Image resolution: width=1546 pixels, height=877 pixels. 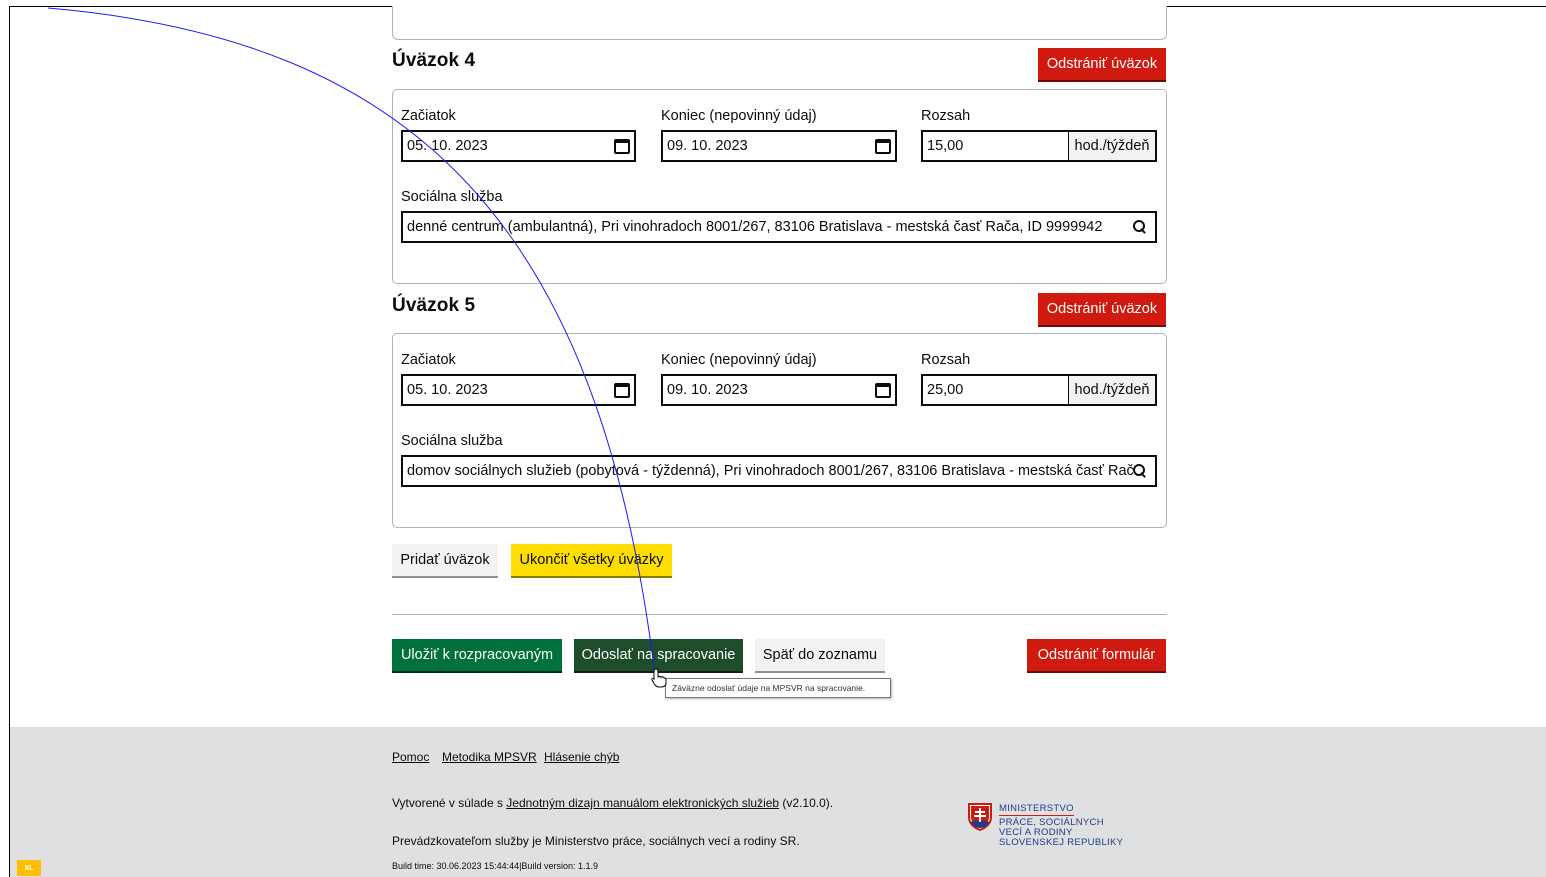 What do you see at coordinates (1061, 842) in the screenshot?
I see `logo-line-4: SLOVENSKEJ REPUBLIKY` at bounding box center [1061, 842].